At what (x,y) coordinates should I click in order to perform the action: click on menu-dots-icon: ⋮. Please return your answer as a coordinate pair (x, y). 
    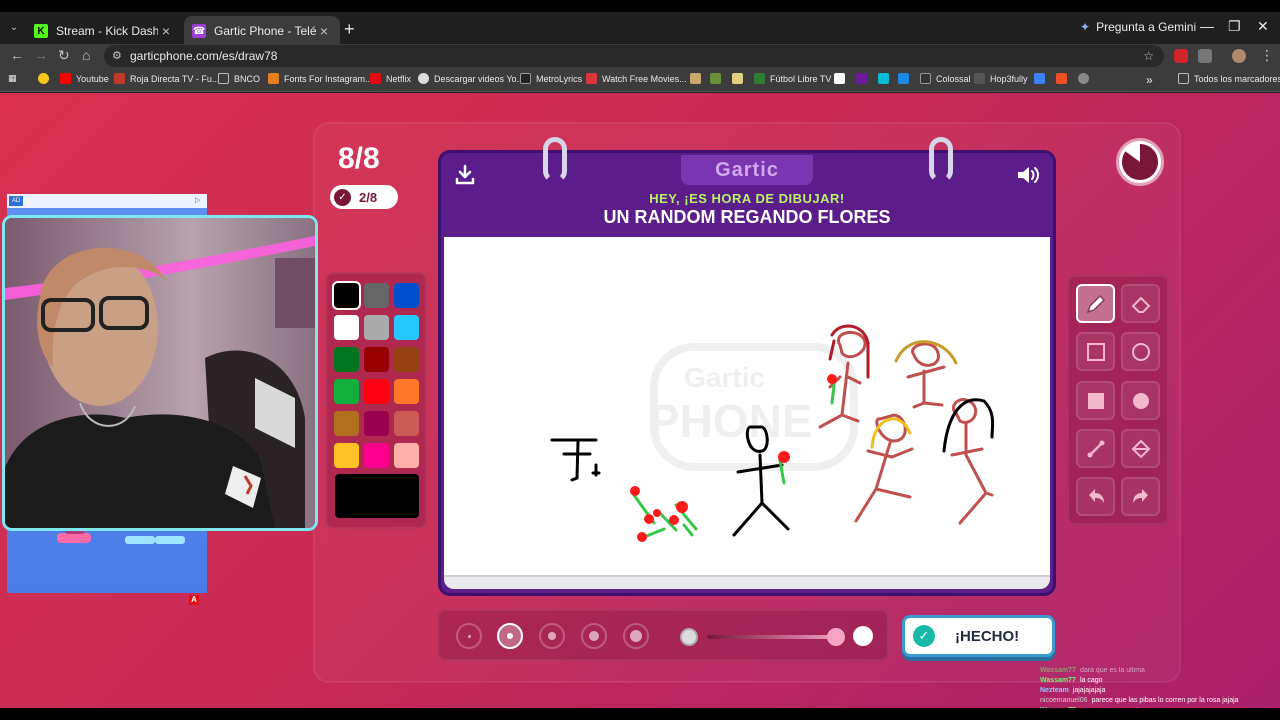
    Looking at the image, I should click on (1267, 55).